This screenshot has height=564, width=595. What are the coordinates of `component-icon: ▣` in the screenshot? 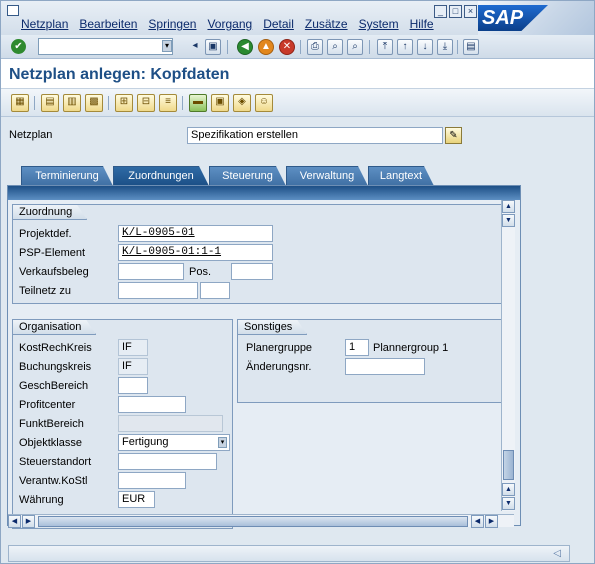 It's located at (220, 103).